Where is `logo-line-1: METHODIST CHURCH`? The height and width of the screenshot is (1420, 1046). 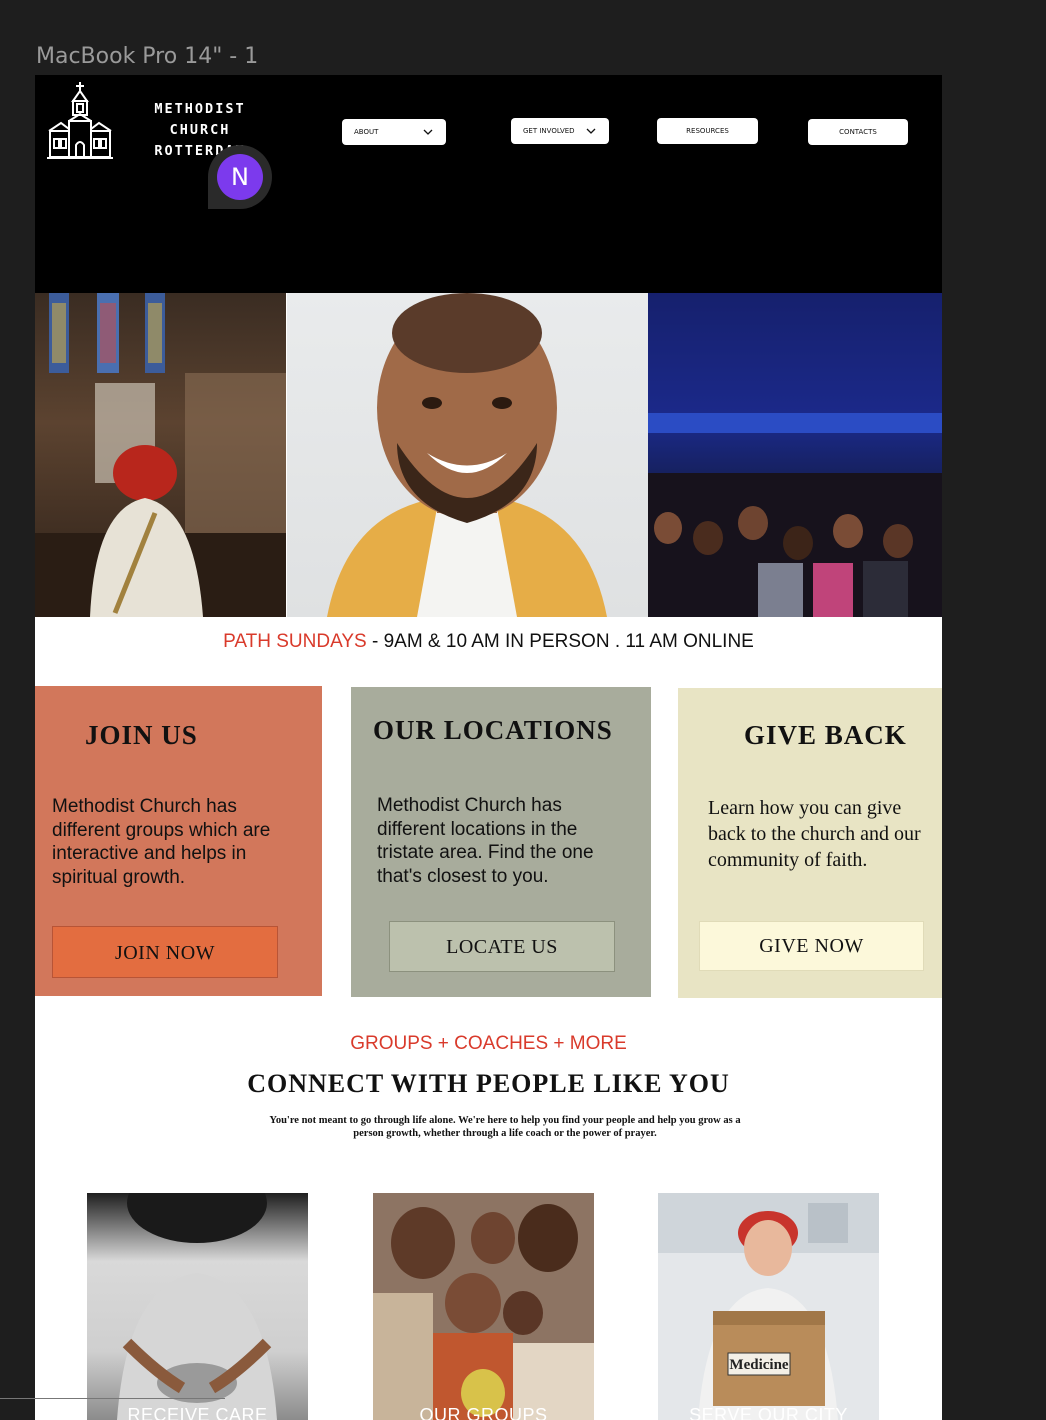 logo-line-1: METHODIST CHURCH is located at coordinates (200, 119).